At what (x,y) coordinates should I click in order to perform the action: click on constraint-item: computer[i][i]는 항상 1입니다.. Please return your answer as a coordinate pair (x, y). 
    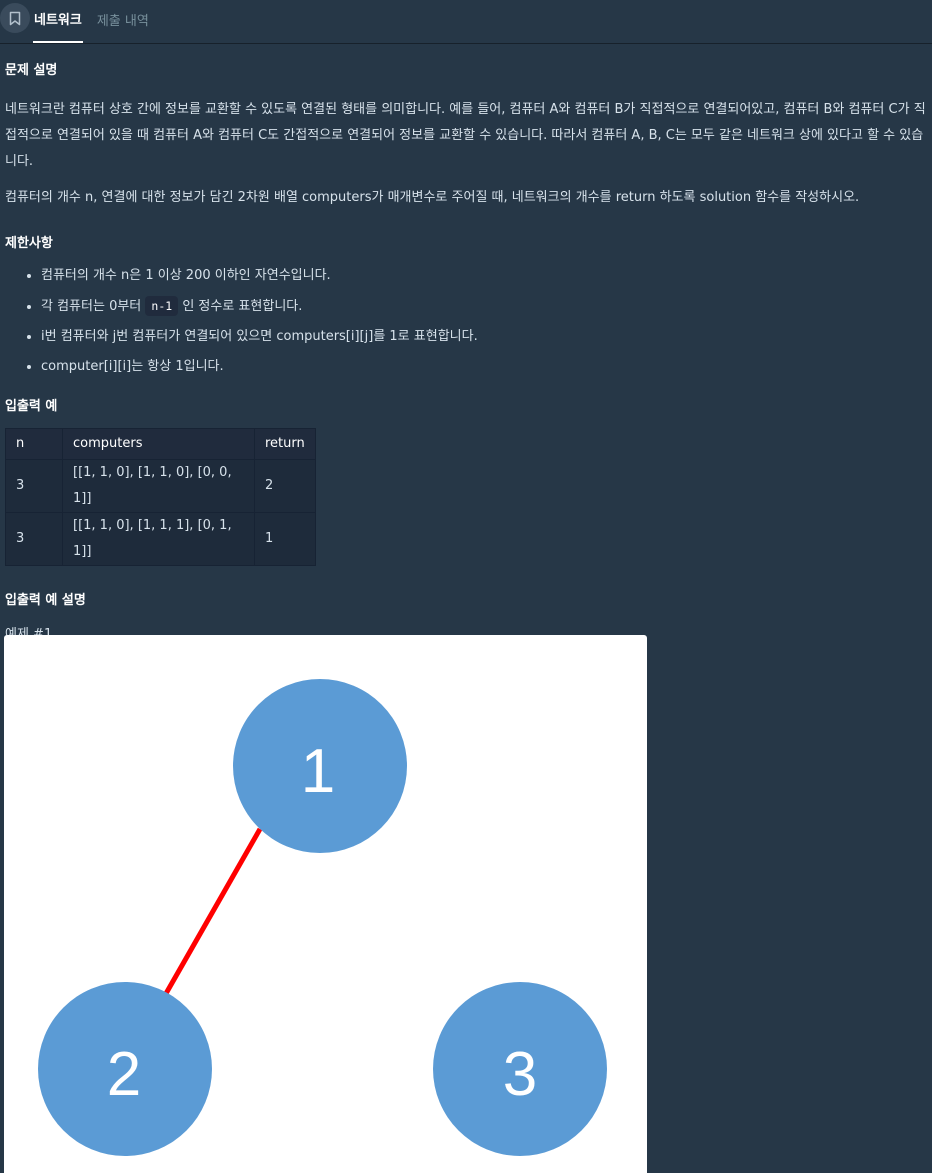
    Looking at the image, I should click on (484, 367).